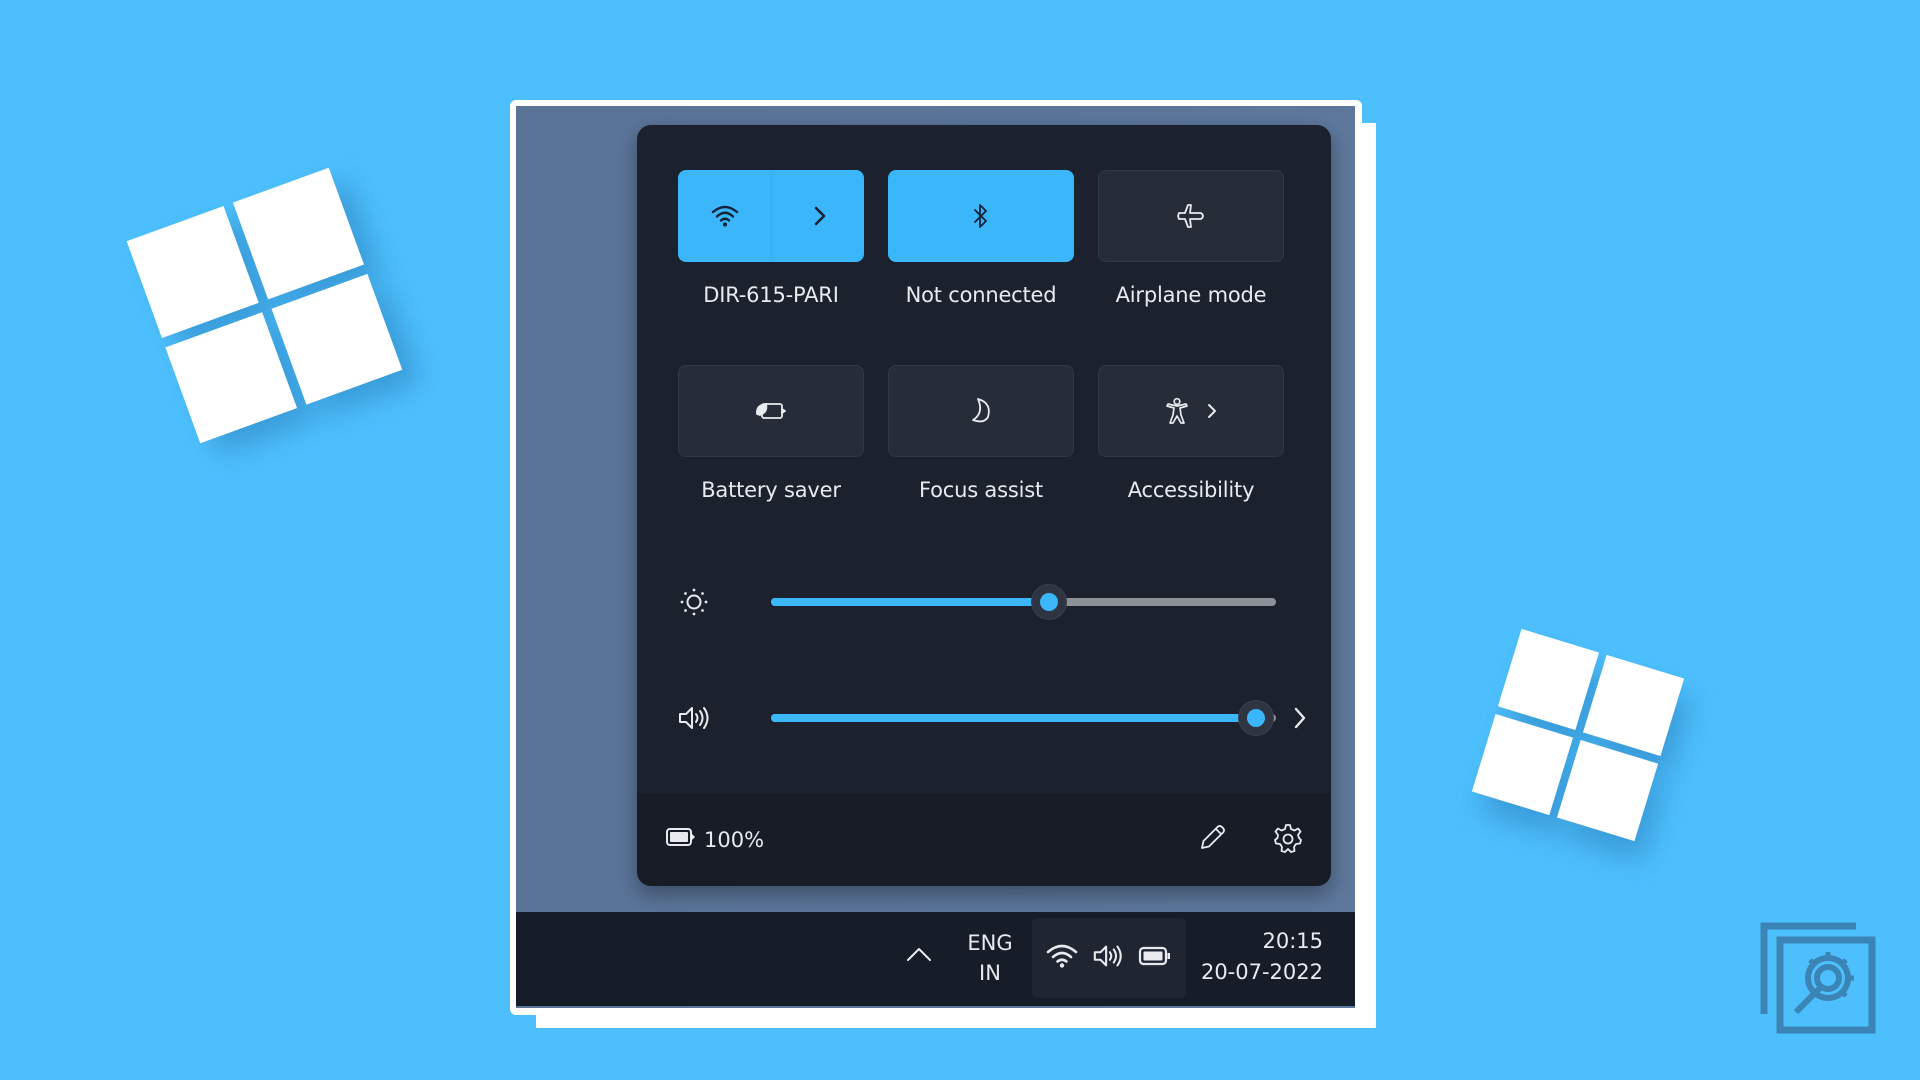  I want to click on brightness-slider-thumb, so click(1048, 602).